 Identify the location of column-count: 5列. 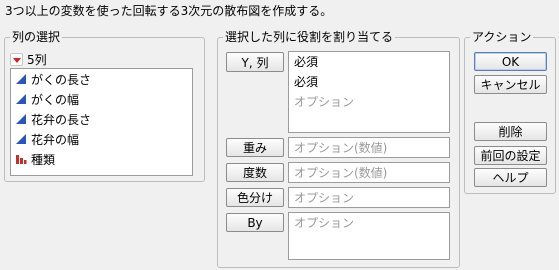
(28, 59).